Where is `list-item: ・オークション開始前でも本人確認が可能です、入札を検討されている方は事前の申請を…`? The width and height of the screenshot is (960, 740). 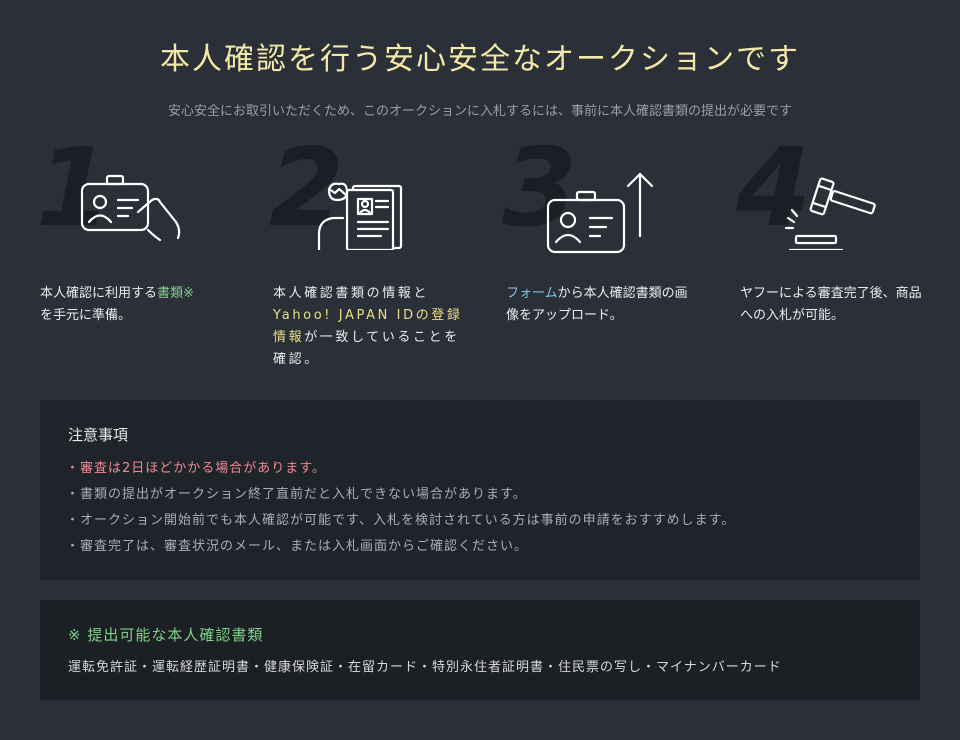 list-item: ・オークション開始前でも本人確認が可能です、入札を検討されている方は事前の申請を… is located at coordinates (401, 520).